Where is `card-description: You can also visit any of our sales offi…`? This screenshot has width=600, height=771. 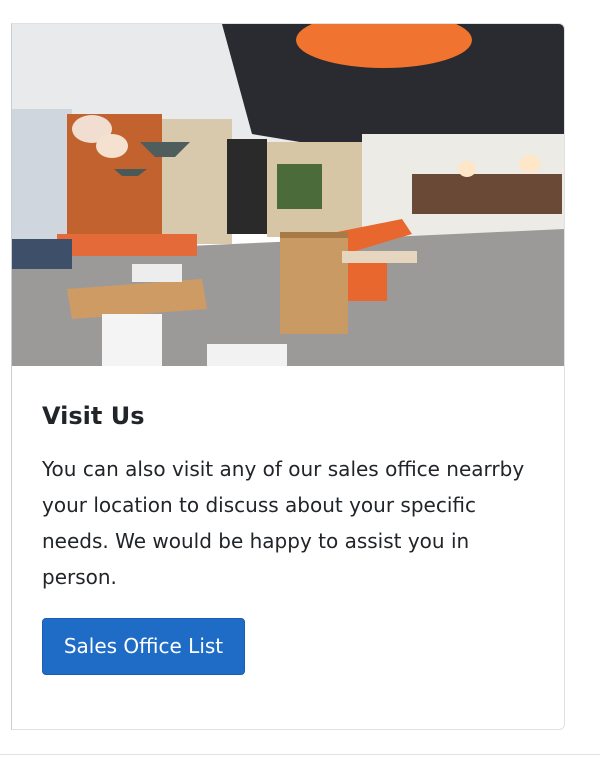 card-description: You can also visit any of our sales offi… is located at coordinates (283, 523).